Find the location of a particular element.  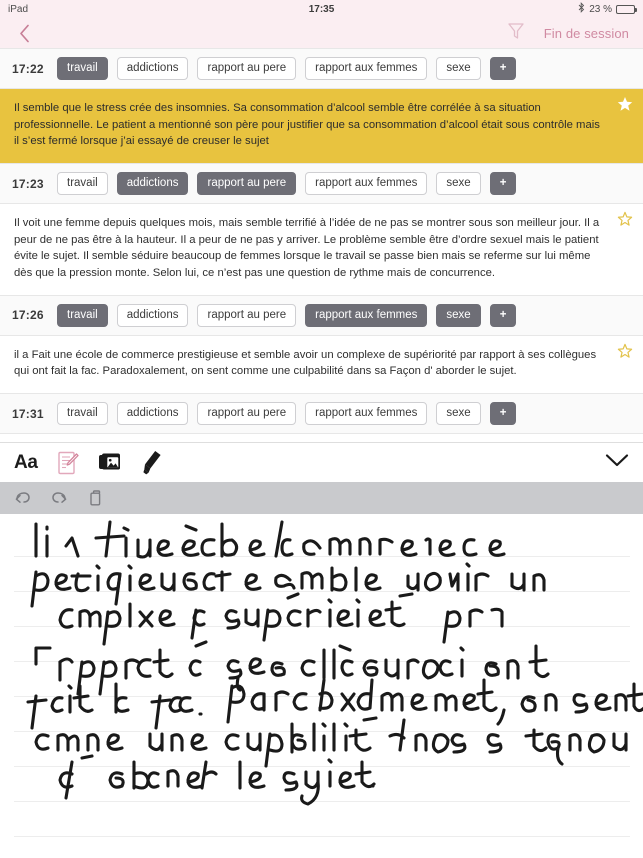

undo-icon is located at coordinates (22, 498).